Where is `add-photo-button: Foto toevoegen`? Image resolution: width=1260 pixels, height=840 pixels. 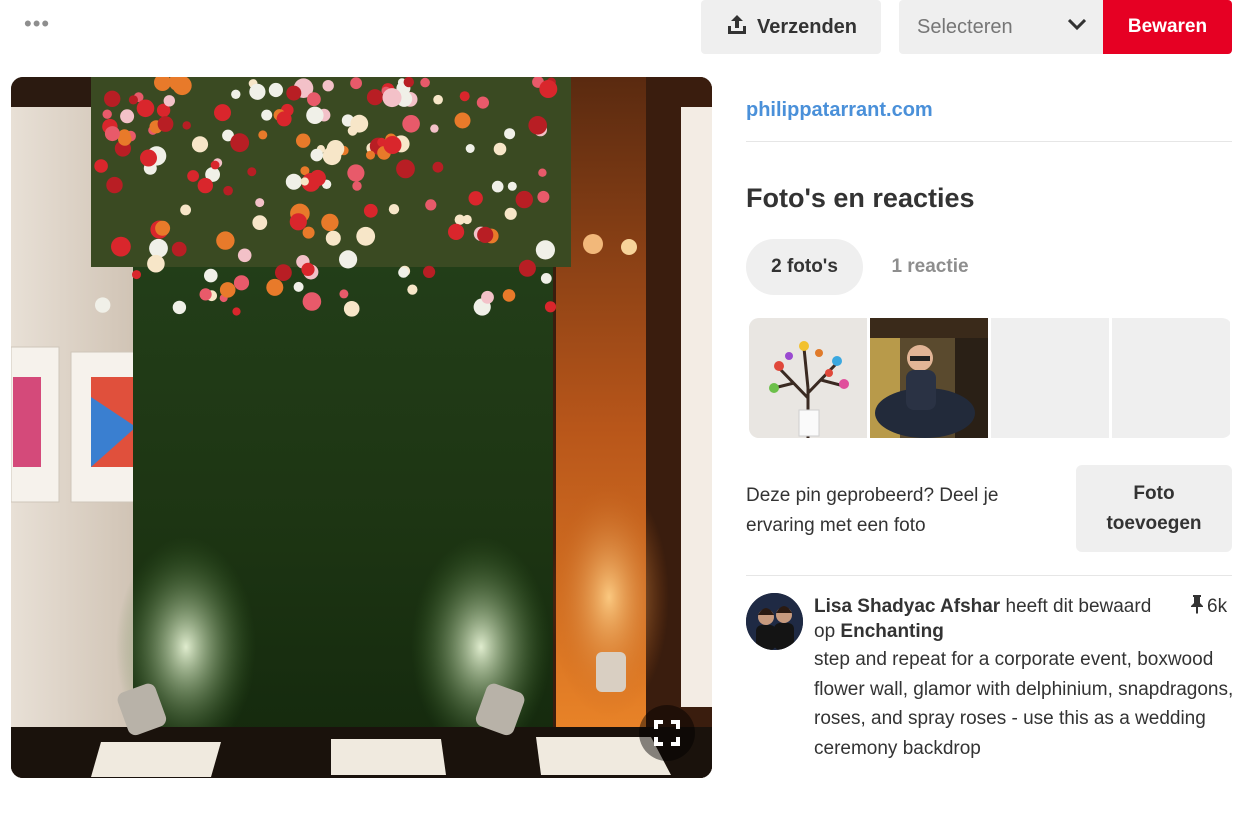
add-photo-button: Foto toevoegen is located at coordinates (1154, 508).